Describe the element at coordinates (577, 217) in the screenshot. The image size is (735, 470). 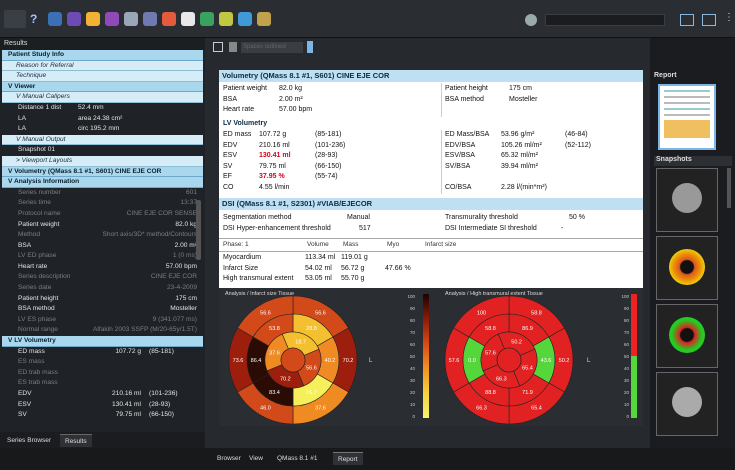
I see `transmurality-value: 50 %` at that location.